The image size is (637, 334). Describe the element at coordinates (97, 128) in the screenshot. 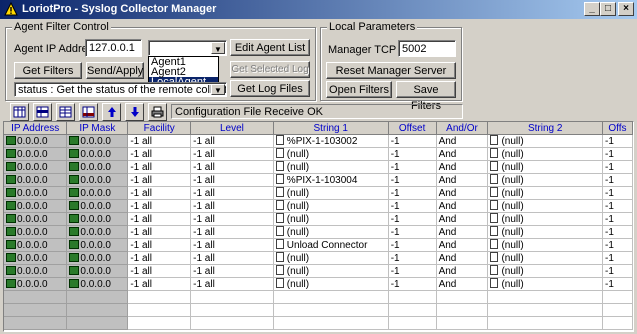

I see `column-header: IP Mask` at that location.